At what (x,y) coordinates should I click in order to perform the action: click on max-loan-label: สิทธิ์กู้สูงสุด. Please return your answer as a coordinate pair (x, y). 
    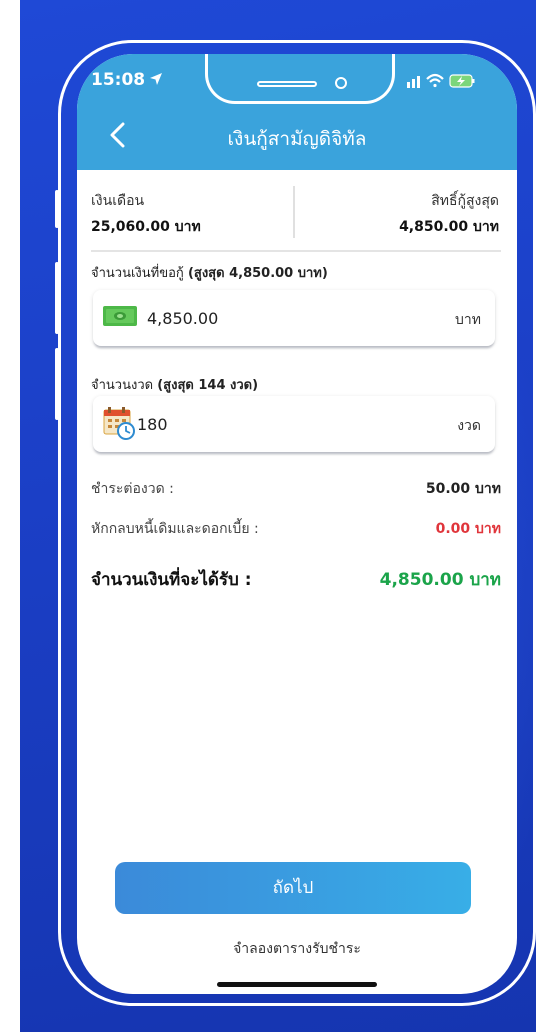
    Looking at the image, I should click on (465, 201).